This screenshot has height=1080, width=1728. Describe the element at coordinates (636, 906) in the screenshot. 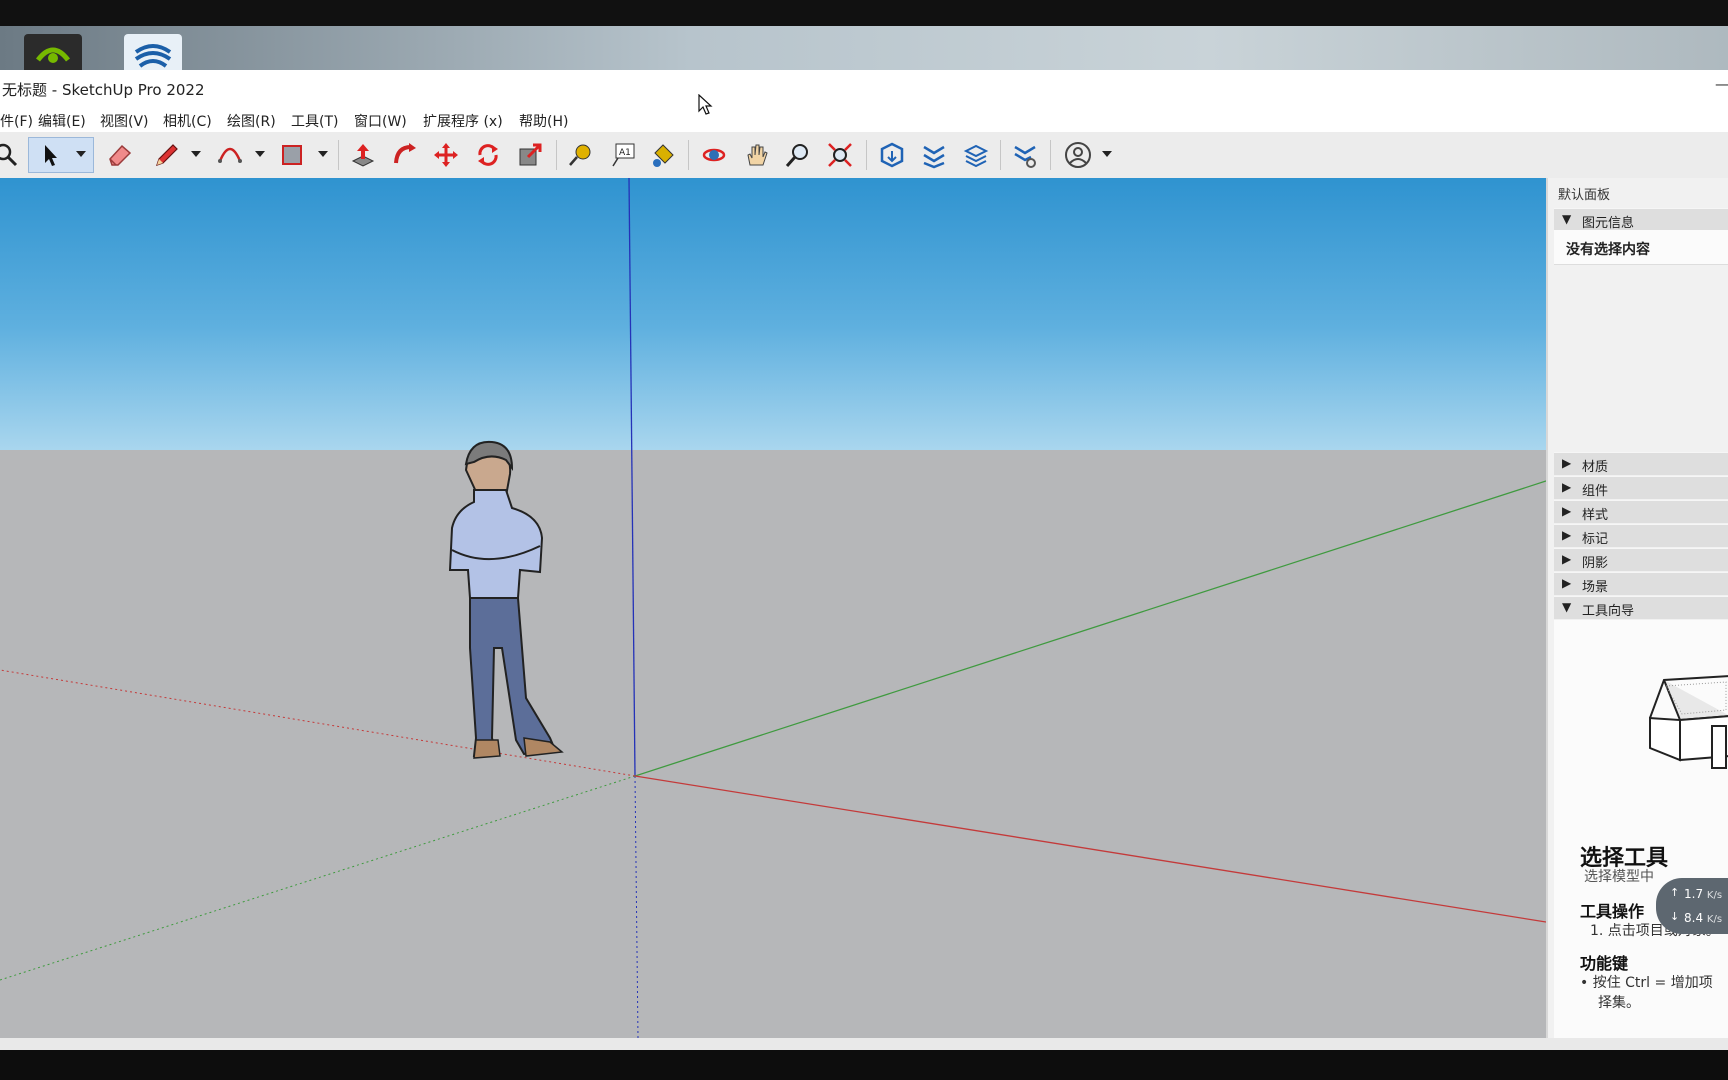

I see `blue-axis-negative` at that location.